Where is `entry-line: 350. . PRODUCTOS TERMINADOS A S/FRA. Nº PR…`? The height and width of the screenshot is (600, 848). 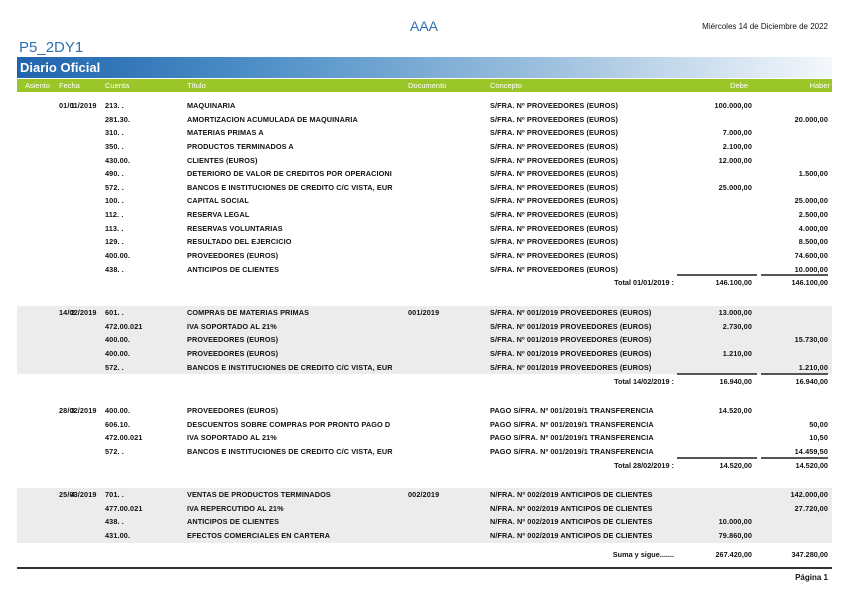 entry-line: 350. . PRODUCTOS TERMINADOS A S/FRA. Nº PR… is located at coordinates (424, 147).